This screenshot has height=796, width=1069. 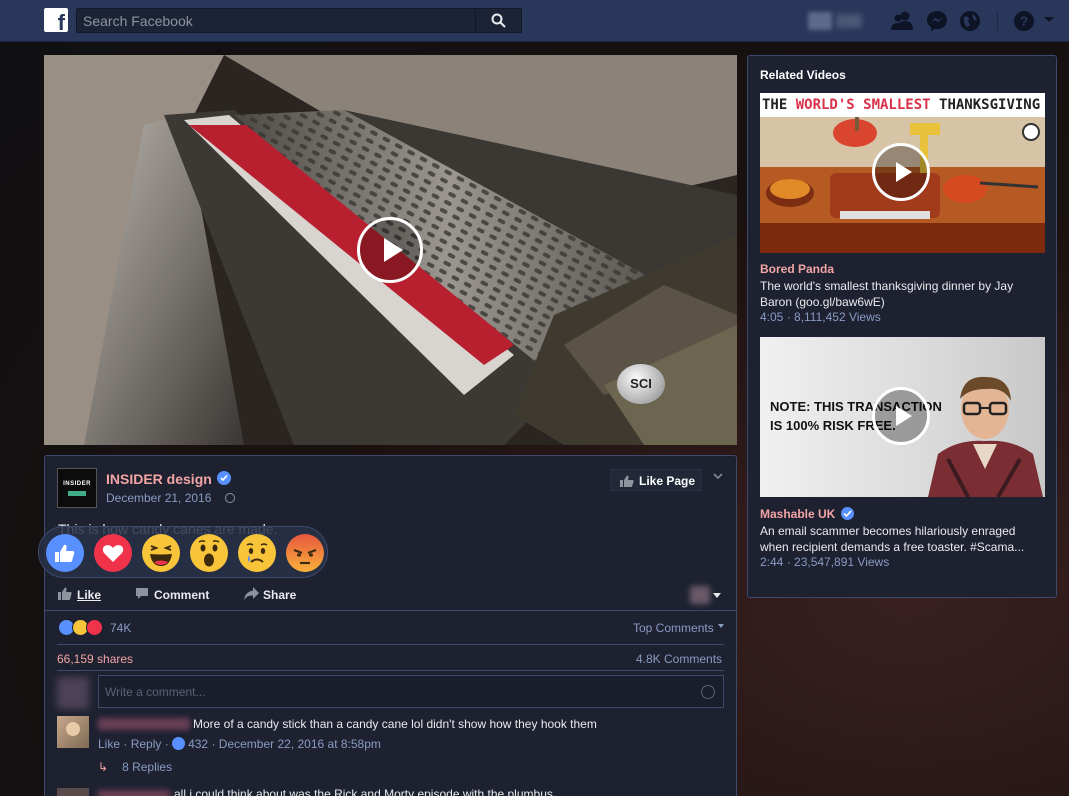 What do you see at coordinates (1054, 27) in the screenshot?
I see `account-menu-button` at bounding box center [1054, 27].